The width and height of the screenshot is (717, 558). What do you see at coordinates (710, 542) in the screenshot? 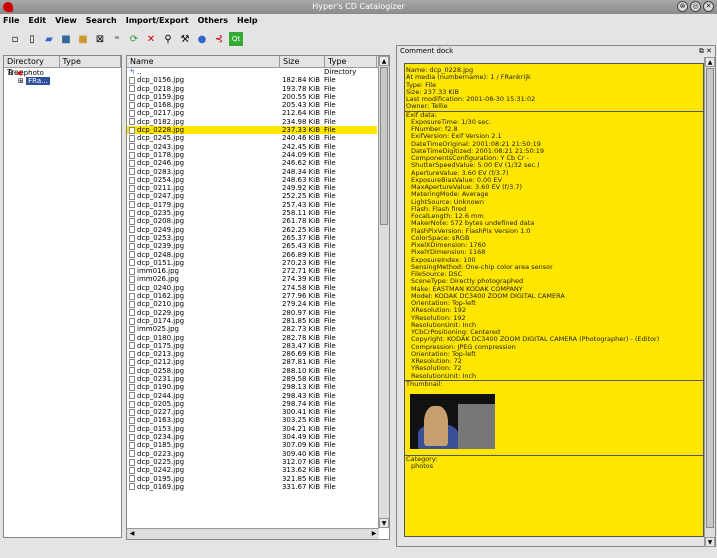
I see `dock-scroll-down-icon: ▼` at bounding box center [710, 542].